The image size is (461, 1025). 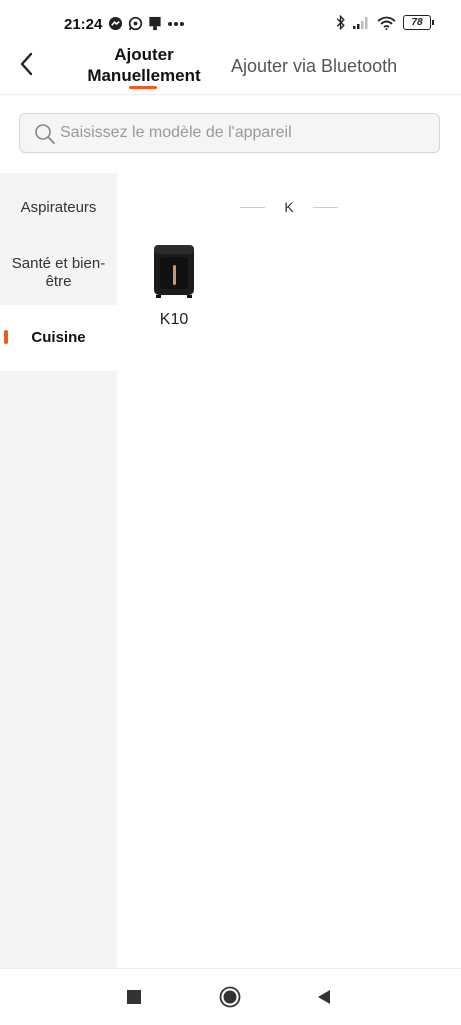 What do you see at coordinates (230, 23) in the screenshot?
I see `status-bar: 21:24 78` at bounding box center [230, 23].